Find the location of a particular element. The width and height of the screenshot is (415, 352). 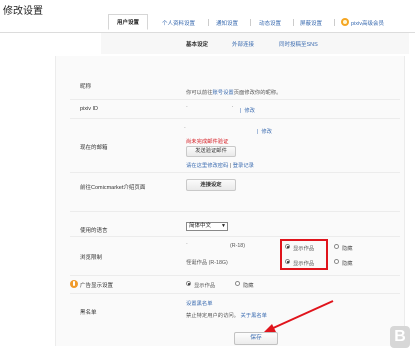

b-logo-icon: B is located at coordinates (400, 337).